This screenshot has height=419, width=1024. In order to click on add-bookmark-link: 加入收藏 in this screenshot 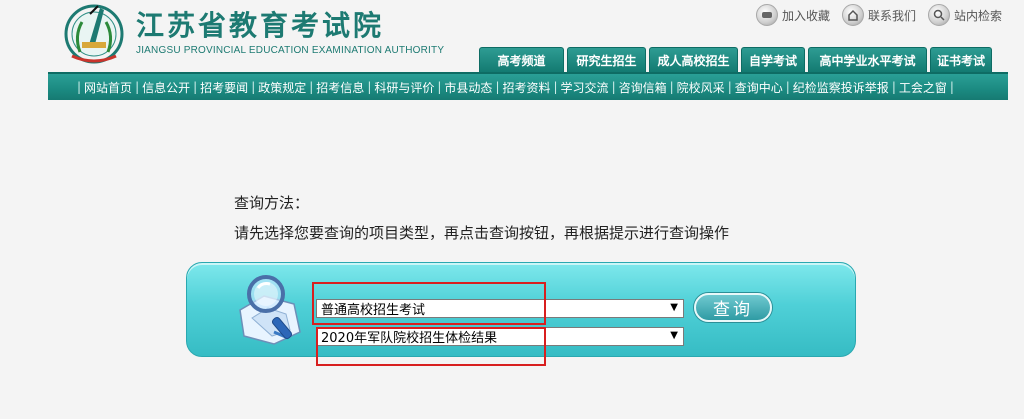, I will do `click(792, 15)`.